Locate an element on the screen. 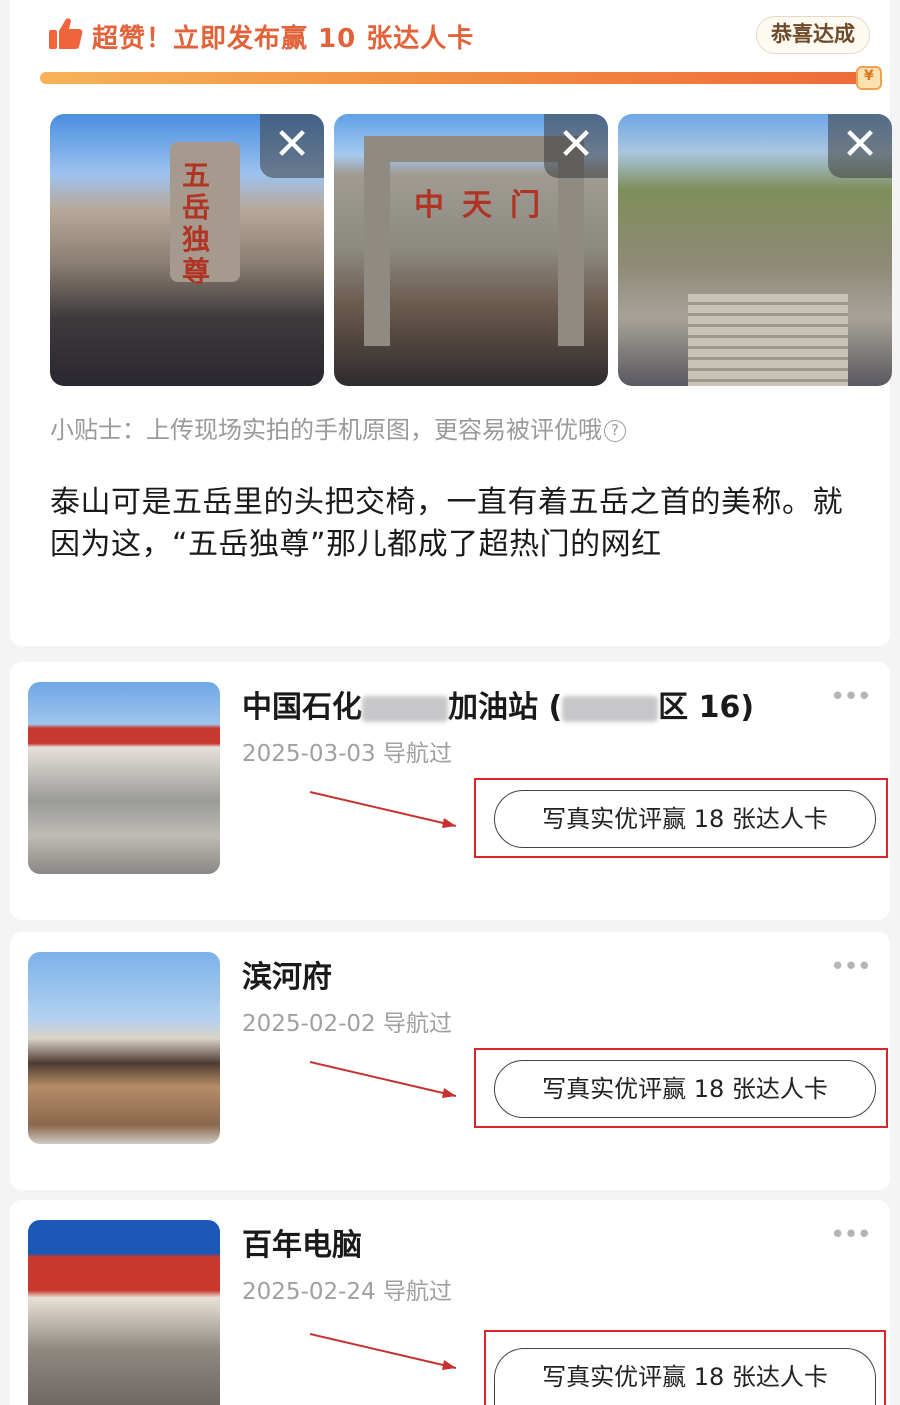 The image size is (900, 1405). uploaded-photo: ✕ is located at coordinates (755, 250).